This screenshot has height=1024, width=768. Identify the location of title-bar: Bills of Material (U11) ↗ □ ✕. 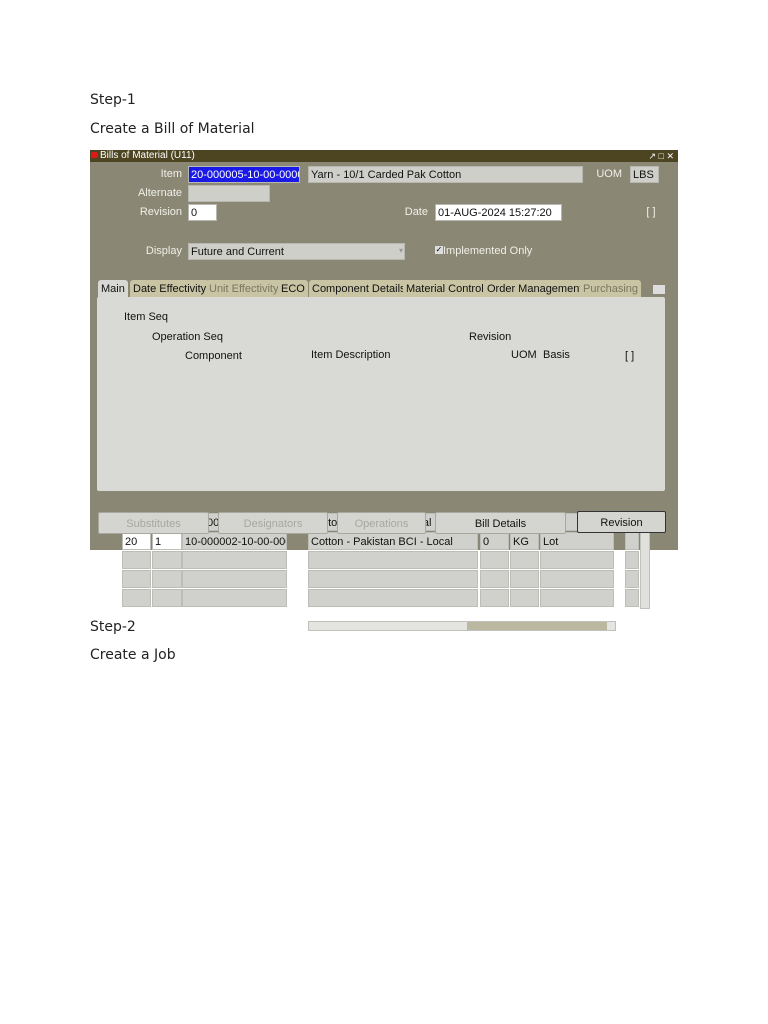
(384, 156).